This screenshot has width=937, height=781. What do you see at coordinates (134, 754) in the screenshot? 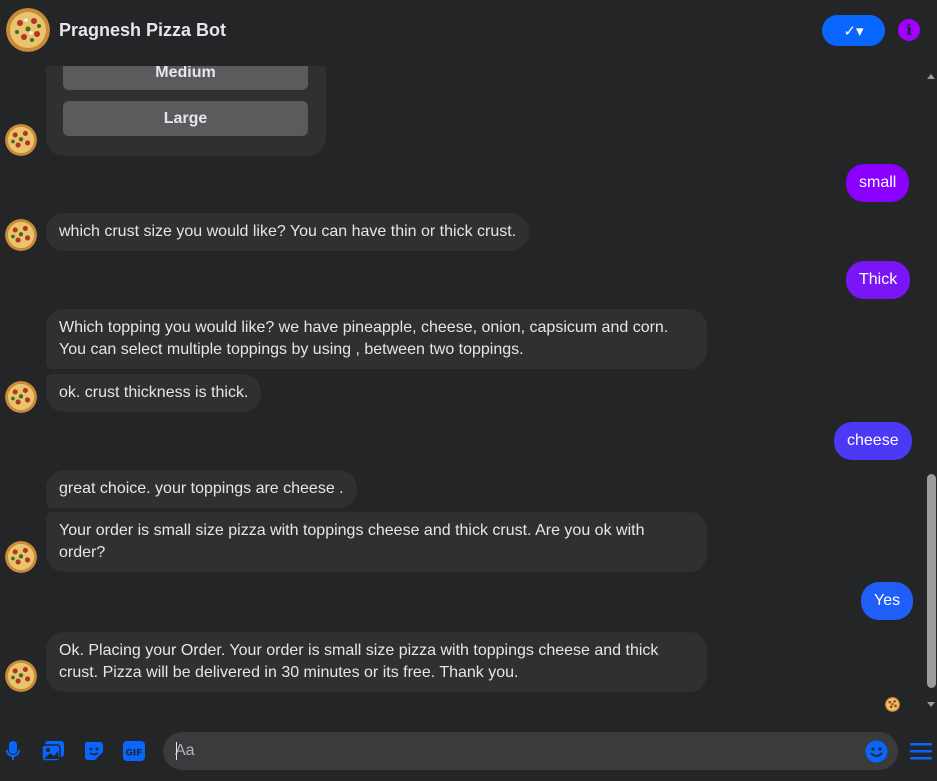
I see `svg-text: GIF` at bounding box center [134, 754].